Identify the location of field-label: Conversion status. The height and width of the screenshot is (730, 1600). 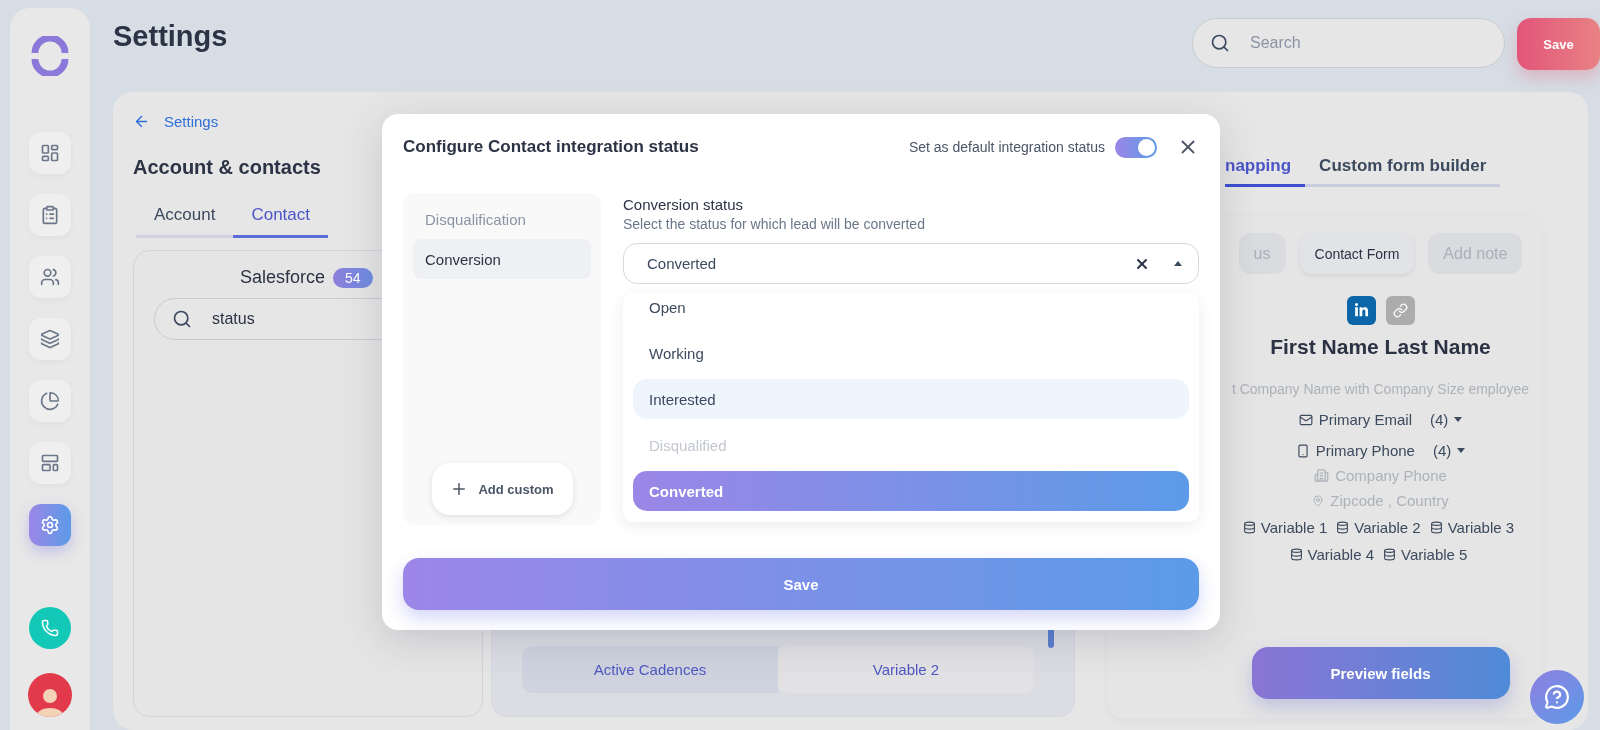
(684, 204).